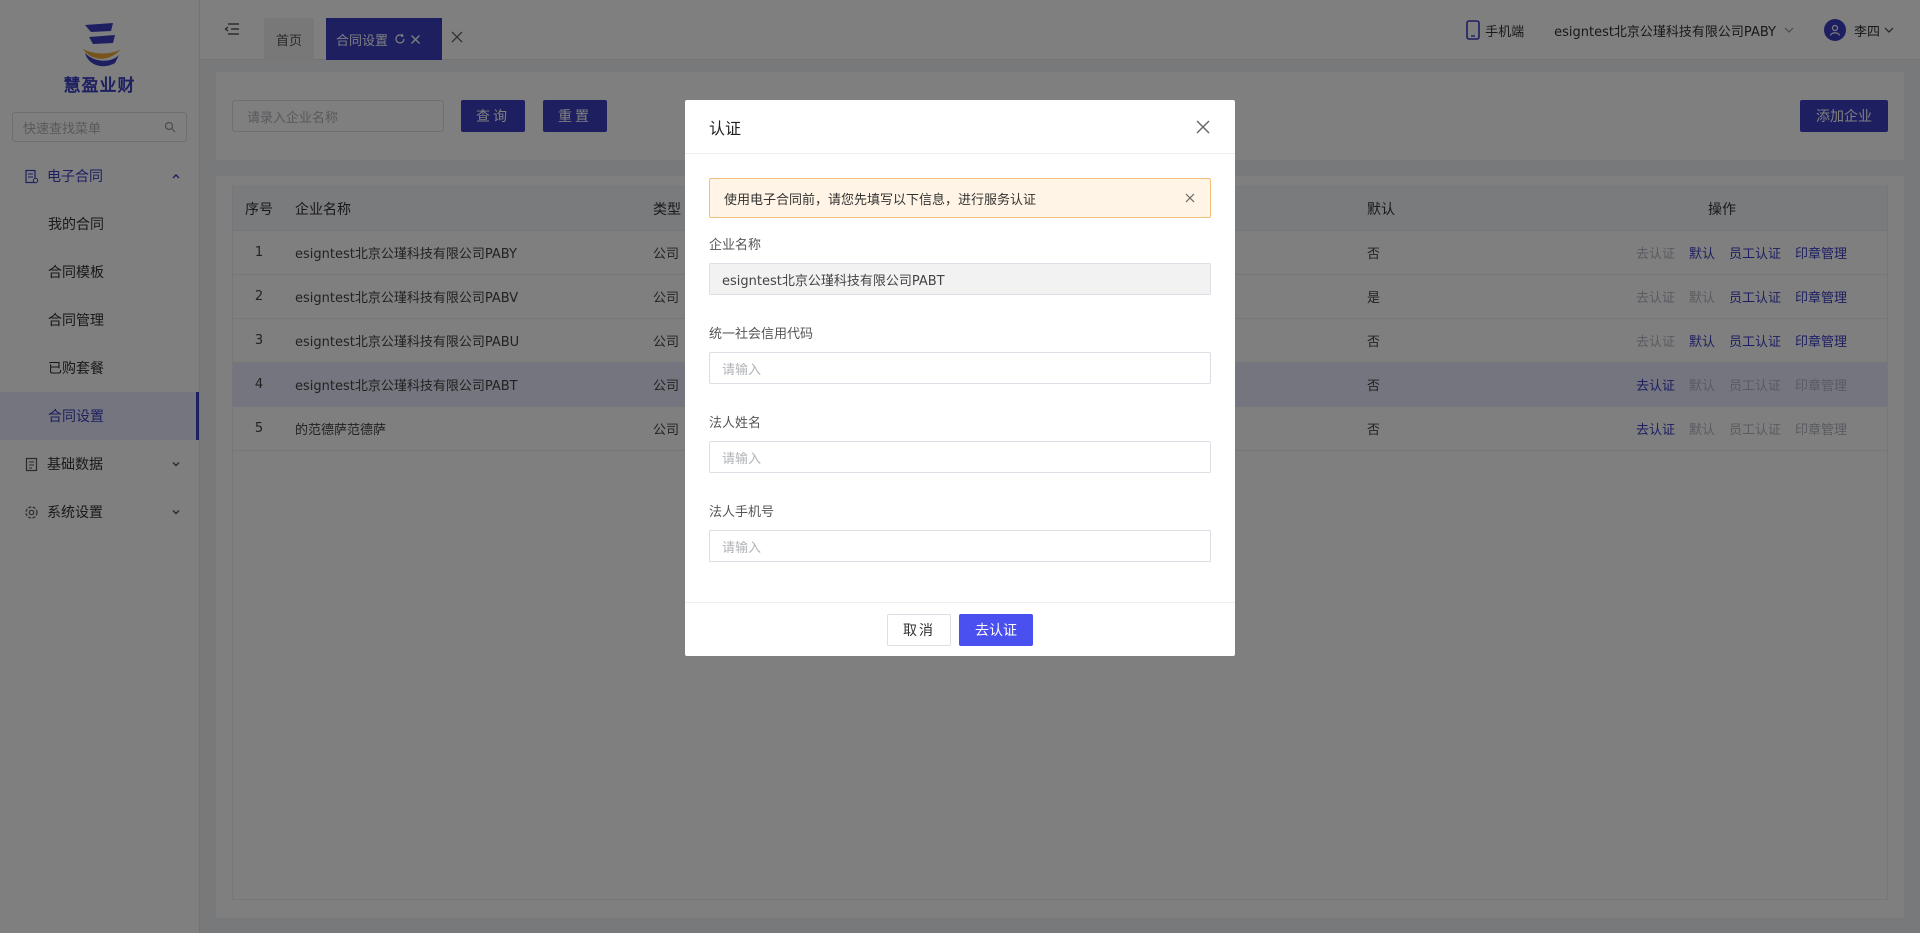 This screenshot has width=1920, height=933. What do you see at coordinates (725, 128) in the screenshot?
I see `dialog-title: 认证` at bounding box center [725, 128].